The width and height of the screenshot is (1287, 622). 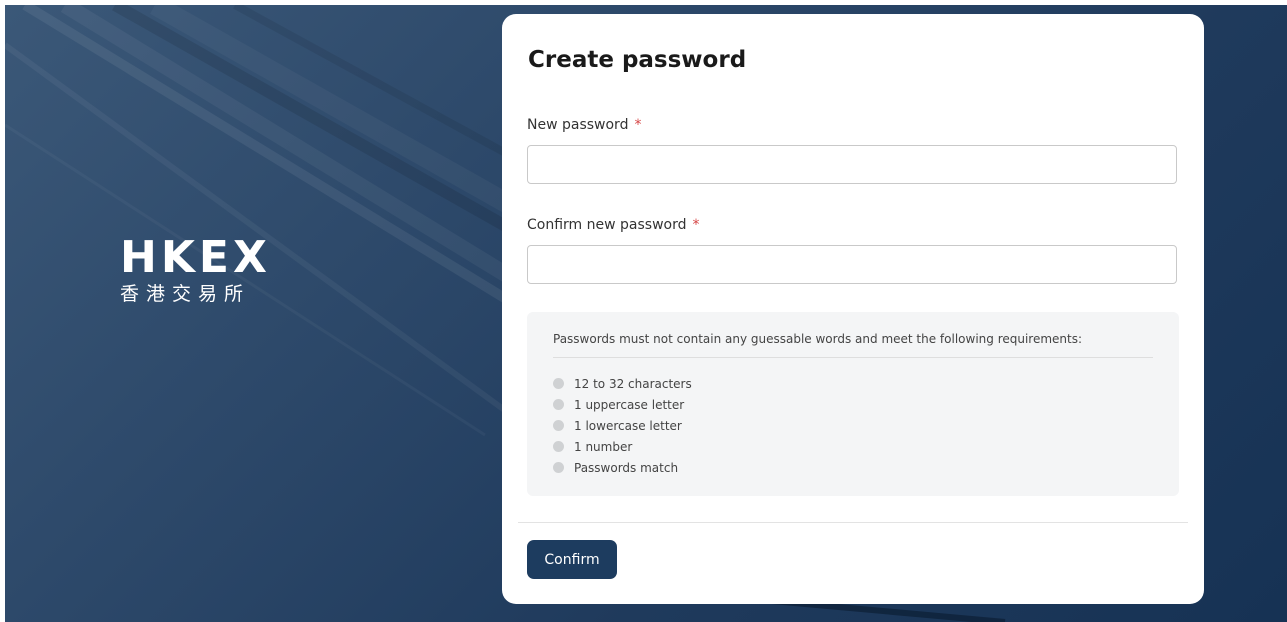 What do you see at coordinates (578, 125) in the screenshot?
I see `new-password-label-text: New password` at bounding box center [578, 125].